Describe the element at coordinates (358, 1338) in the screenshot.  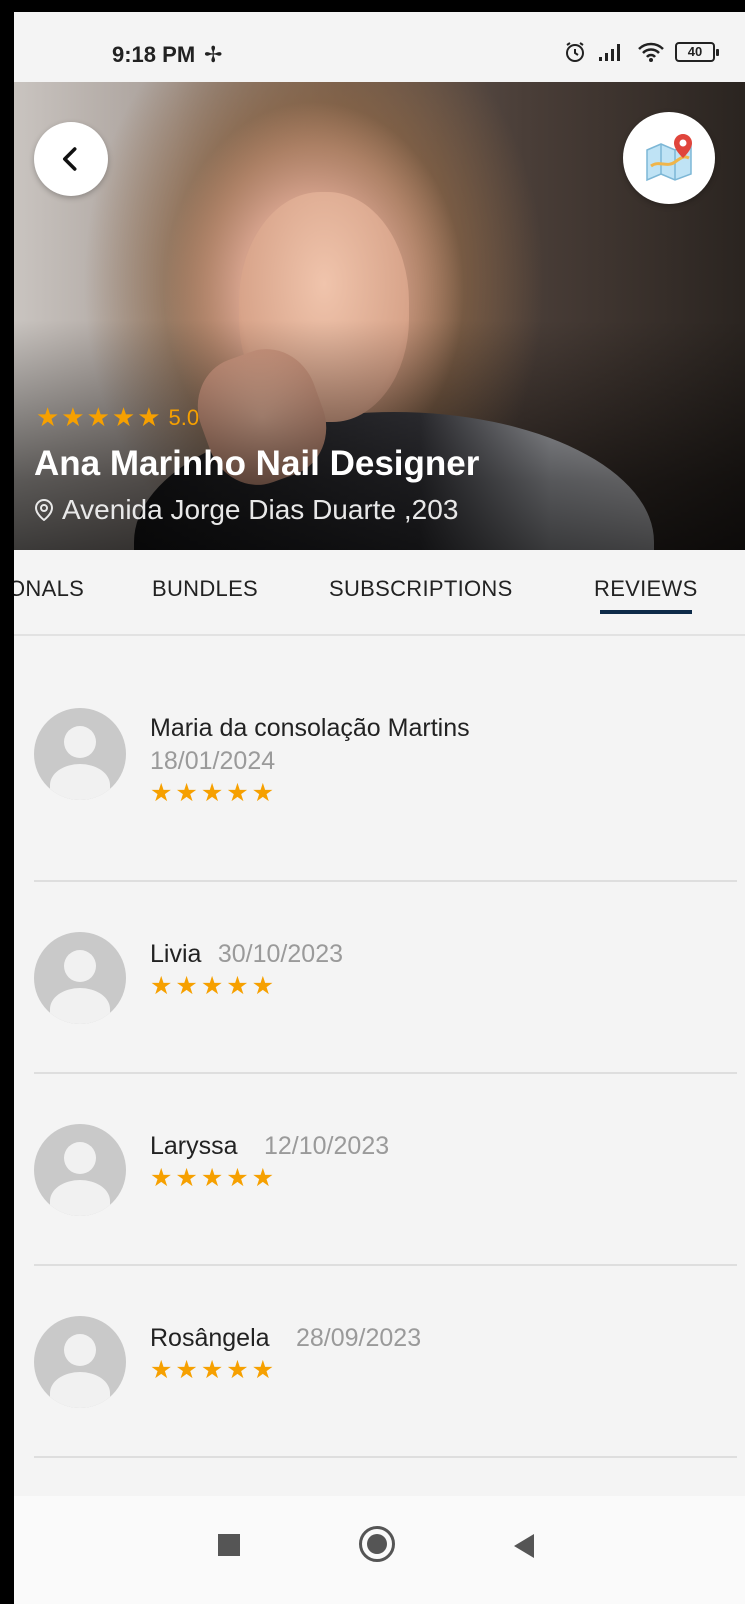
I see `review-date: 28/09/2023` at that location.